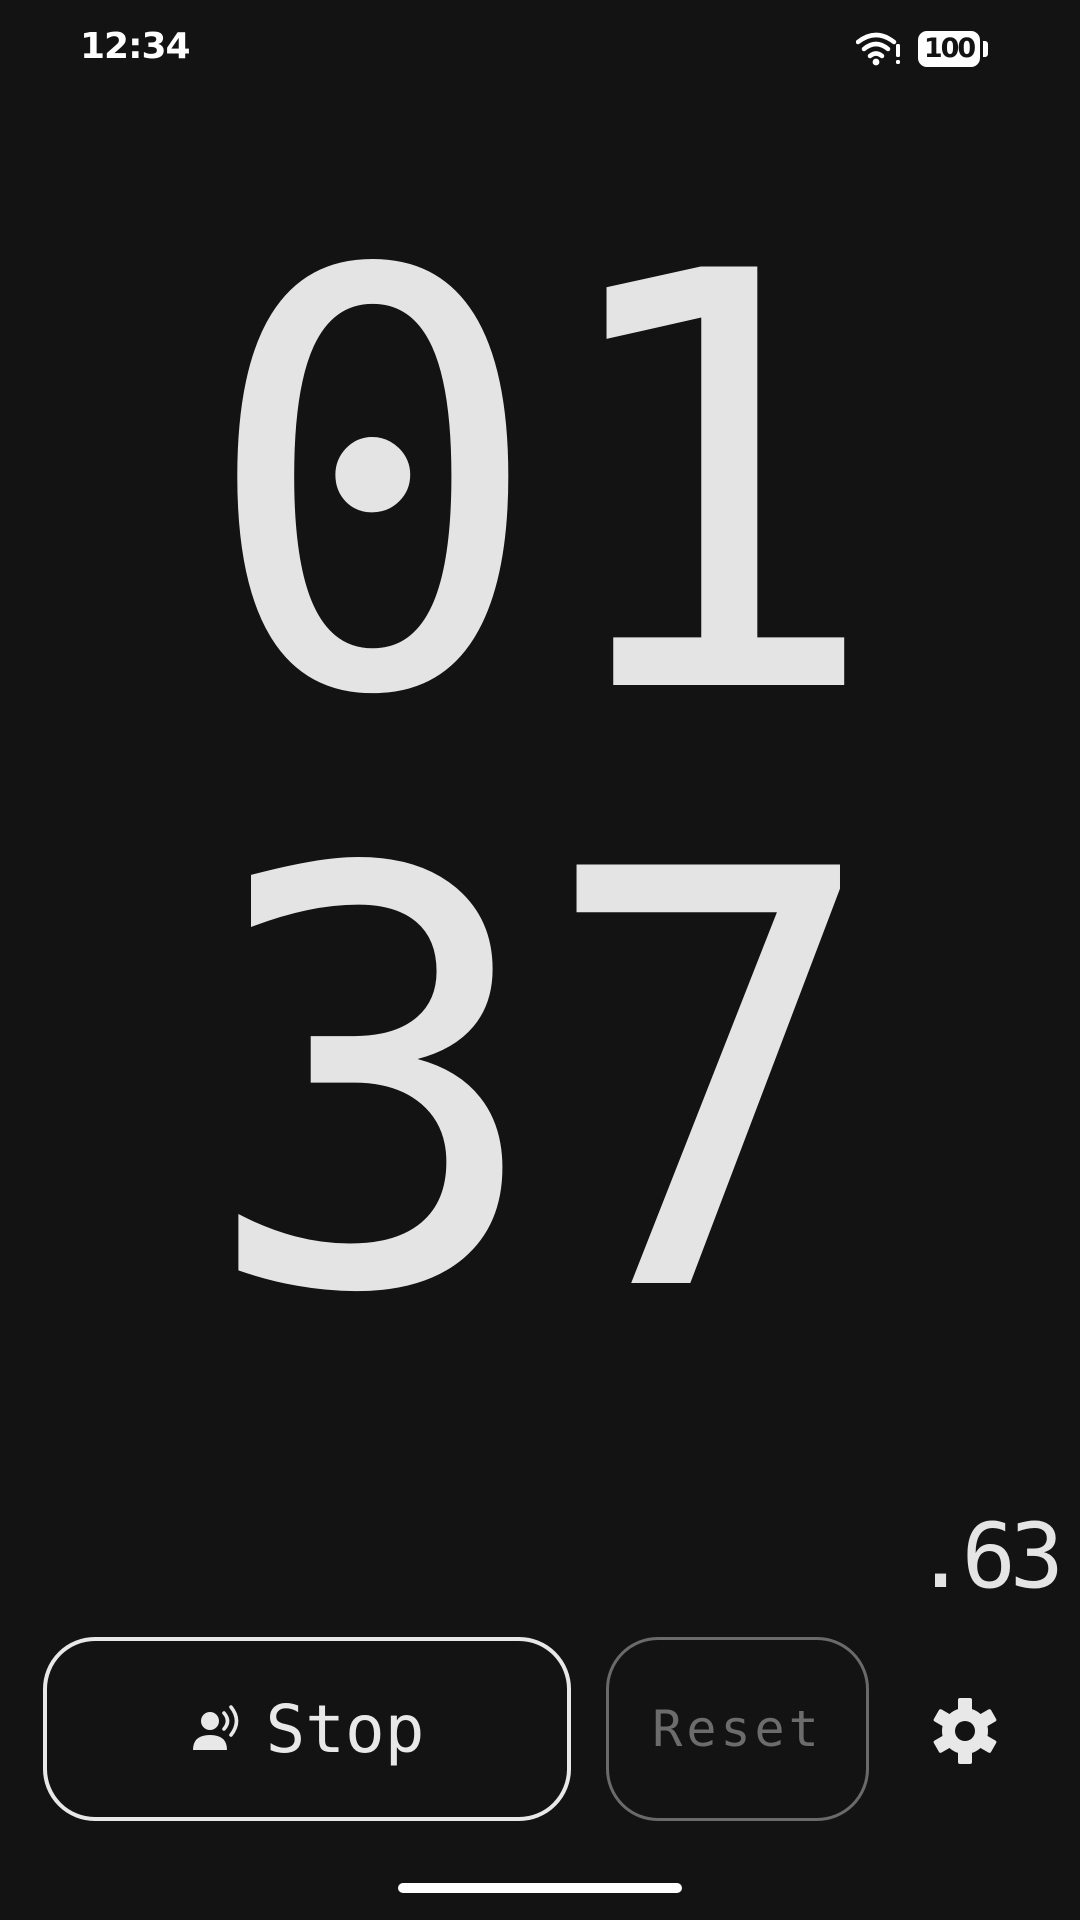  What do you see at coordinates (988, 1556) in the screenshot?
I see `timer-fraction: .63` at bounding box center [988, 1556].